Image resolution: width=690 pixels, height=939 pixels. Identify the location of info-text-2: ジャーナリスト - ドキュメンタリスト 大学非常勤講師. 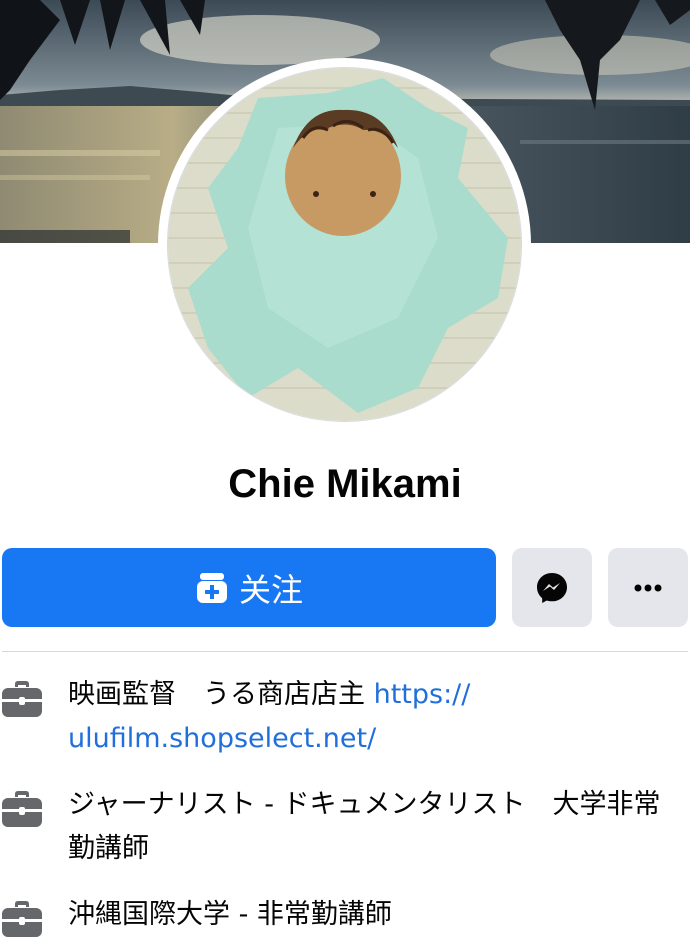
(364, 826).